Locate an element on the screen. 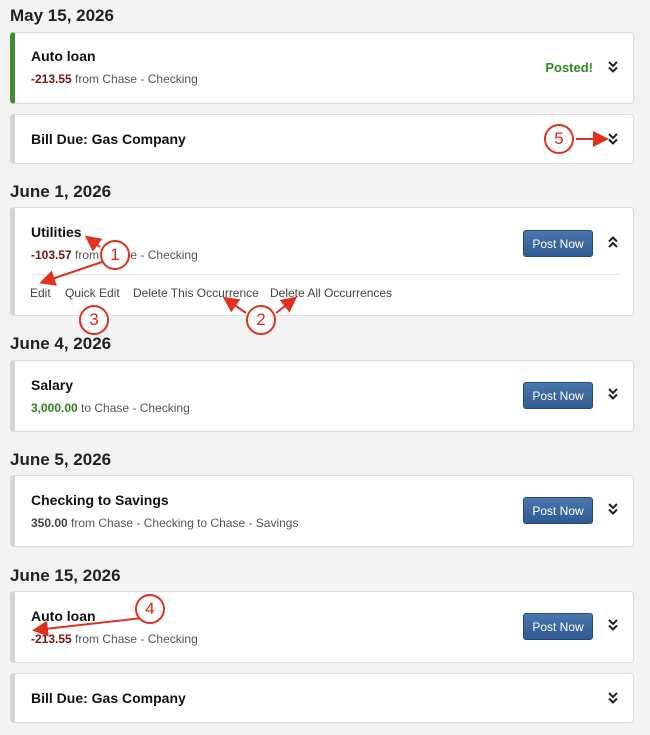 The height and width of the screenshot is (735, 650). transaction-amount: 3,000.00 is located at coordinates (54, 408).